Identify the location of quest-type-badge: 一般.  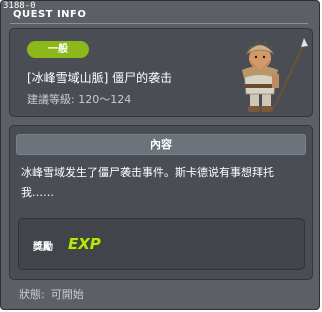
(58, 49).